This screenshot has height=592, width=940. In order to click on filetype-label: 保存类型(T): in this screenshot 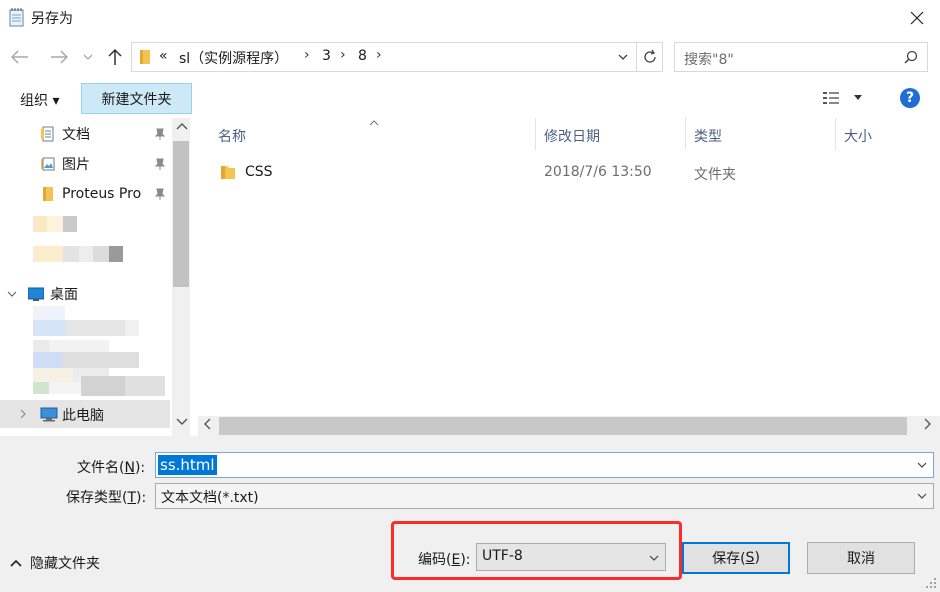, I will do `click(106, 498)`.